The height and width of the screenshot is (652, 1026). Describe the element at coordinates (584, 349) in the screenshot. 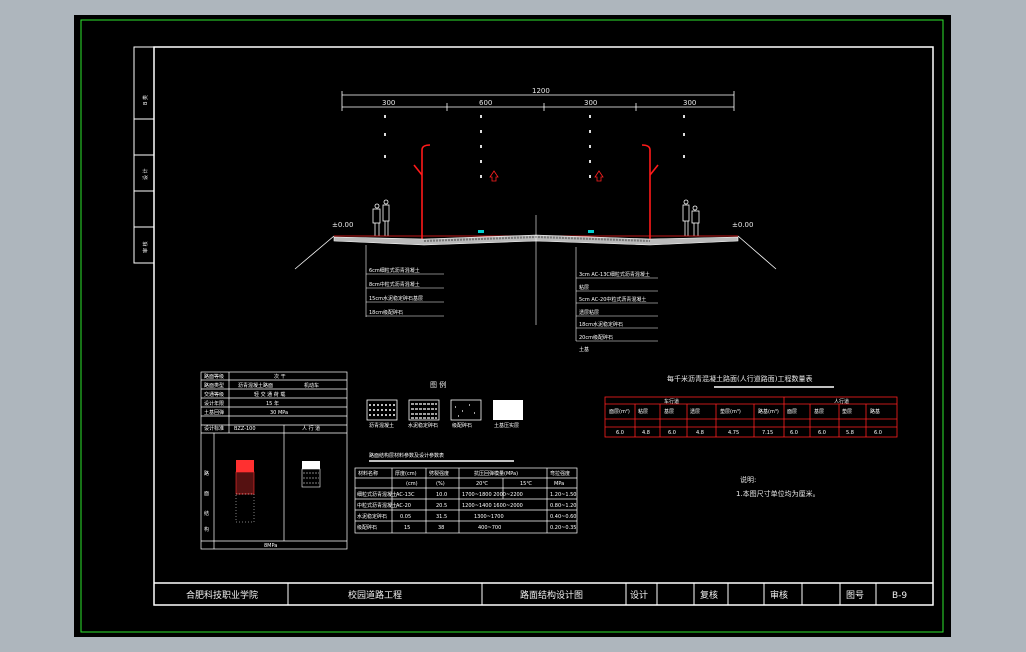

I see `right-layer-7: 土基` at that location.